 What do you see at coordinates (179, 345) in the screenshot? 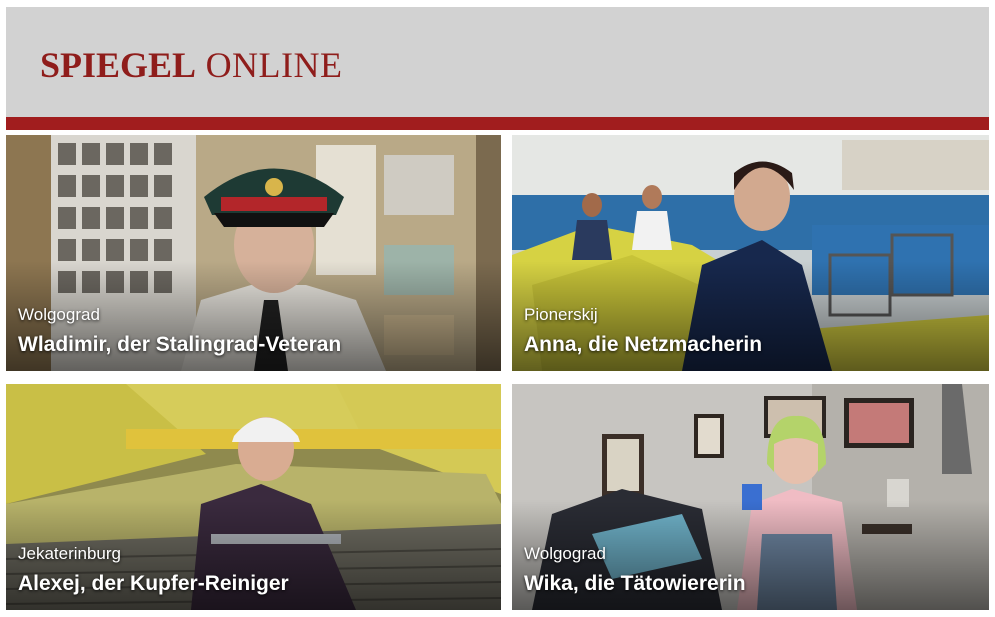
I see `tile-title: Wladimir, der Stalingrad-Veteran` at bounding box center [179, 345].